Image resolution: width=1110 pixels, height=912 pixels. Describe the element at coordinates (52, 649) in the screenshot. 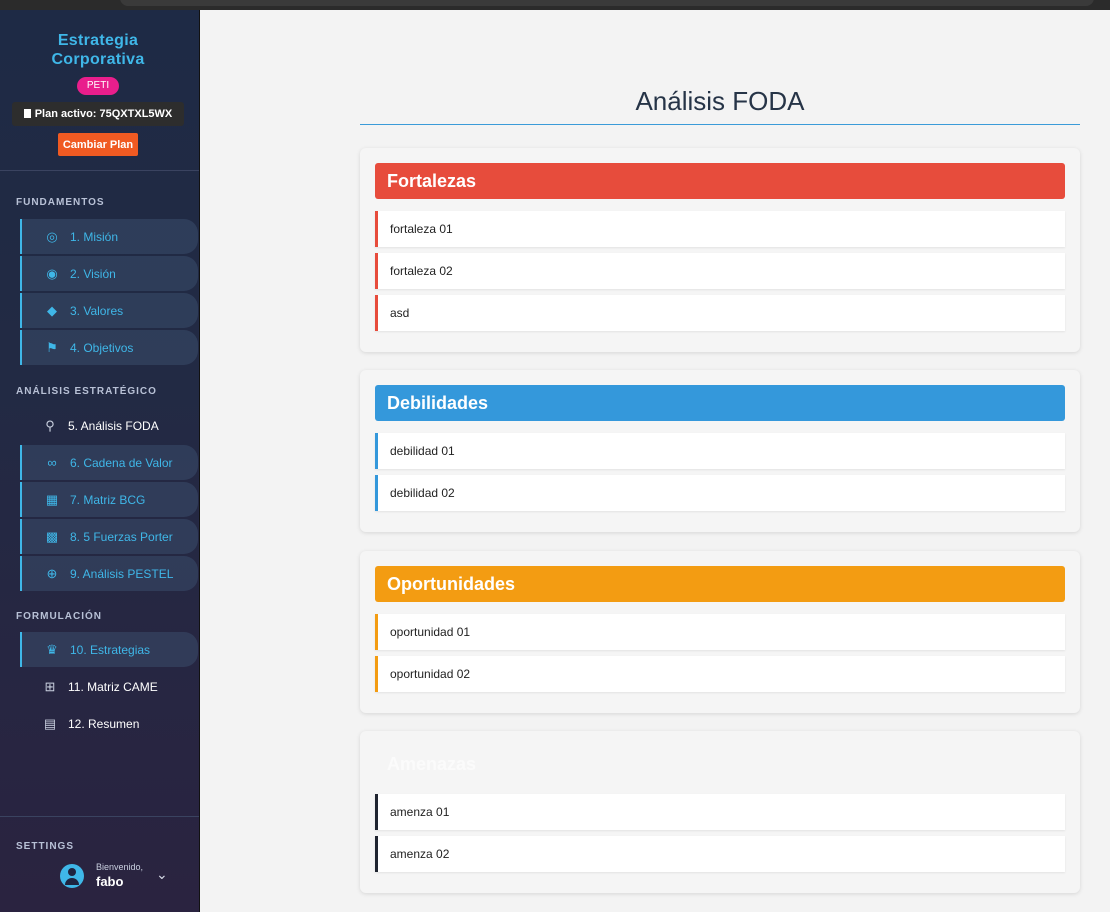

I see `chess-queen-icon: ♛` at that location.